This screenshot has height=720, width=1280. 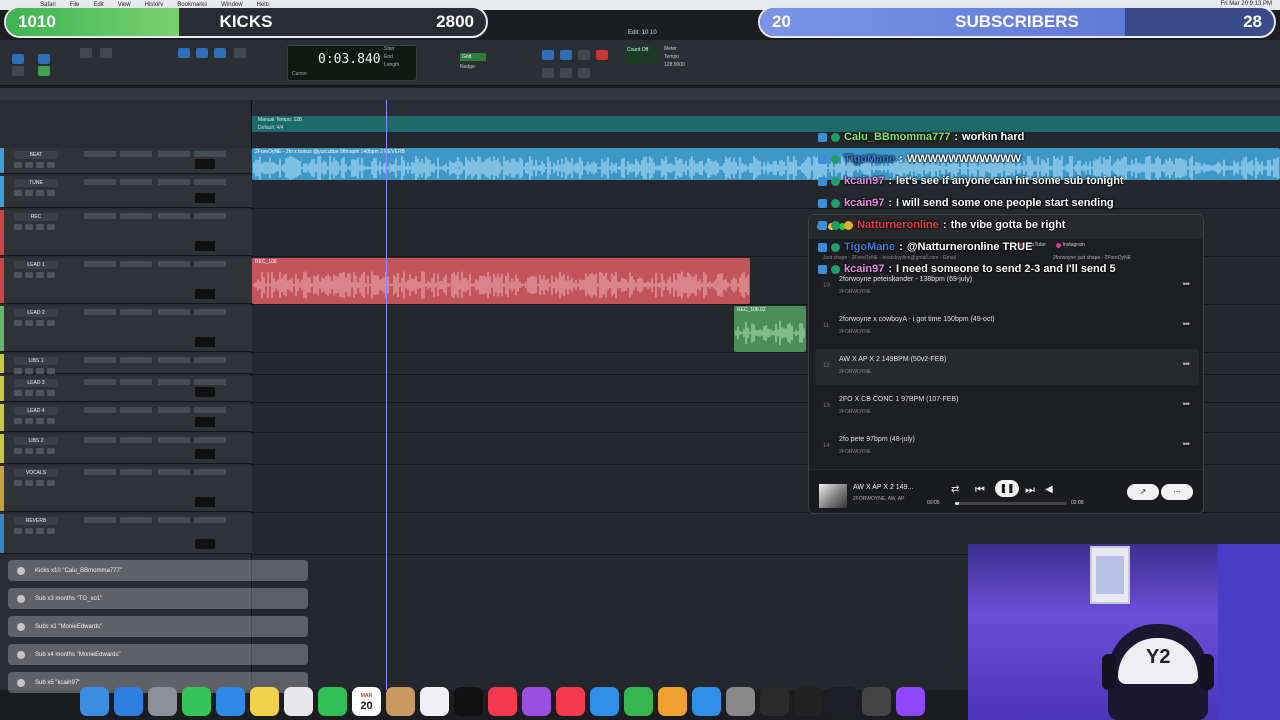 What do you see at coordinates (36, 441) in the screenshot?
I see `track-name: LIBS 2` at bounding box center [36, 441].